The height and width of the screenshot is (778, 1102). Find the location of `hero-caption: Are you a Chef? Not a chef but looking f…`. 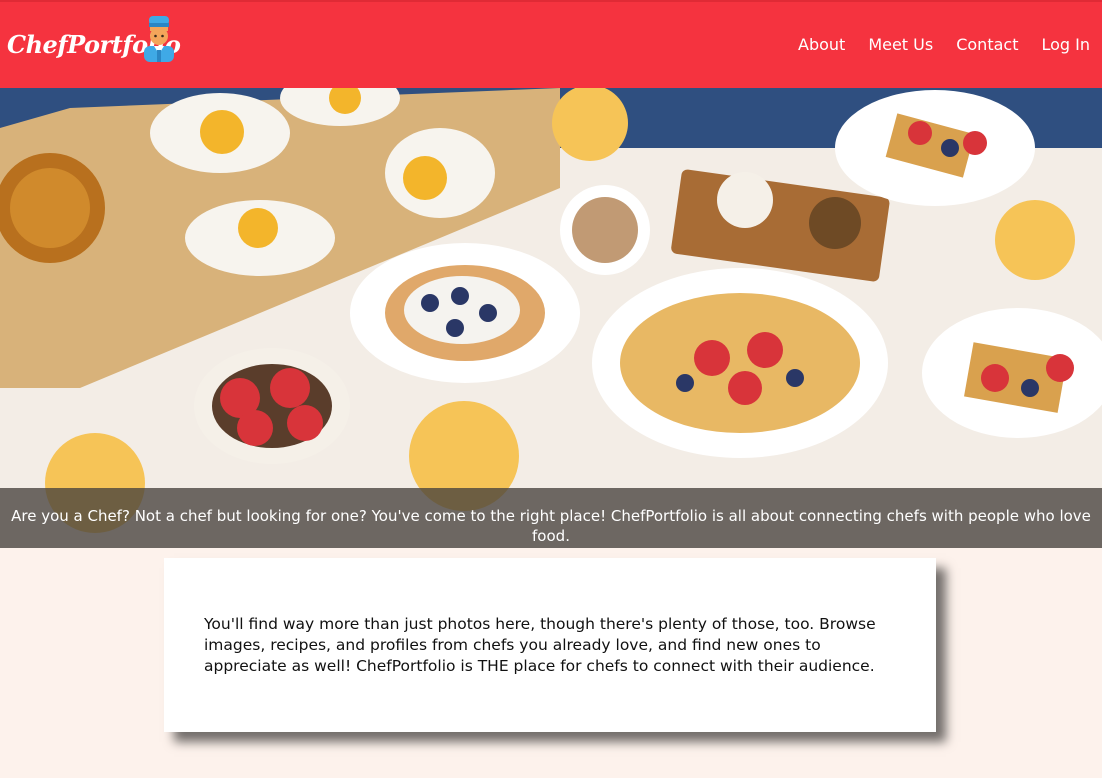

hero-caption: Are you a Chef? Not a chef but looking f… is located at coordinates (551, 518).